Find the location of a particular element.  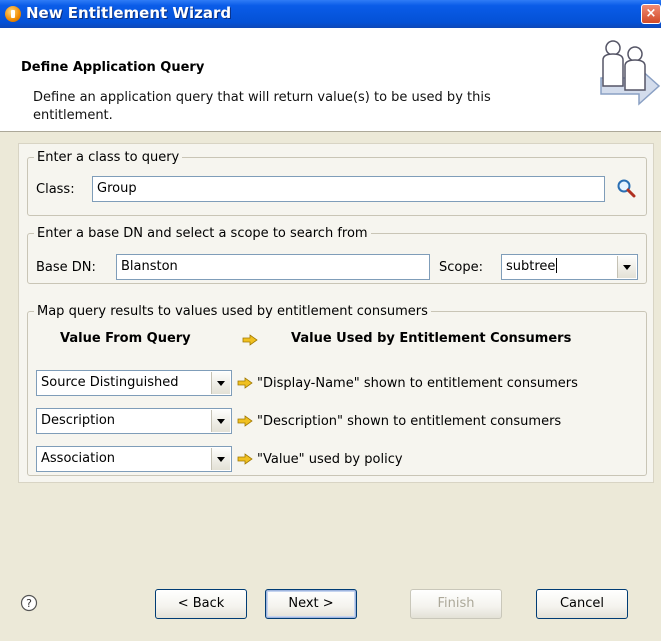

title-bar: New Entitlement Wizard × is located at coordinates (330, 14).